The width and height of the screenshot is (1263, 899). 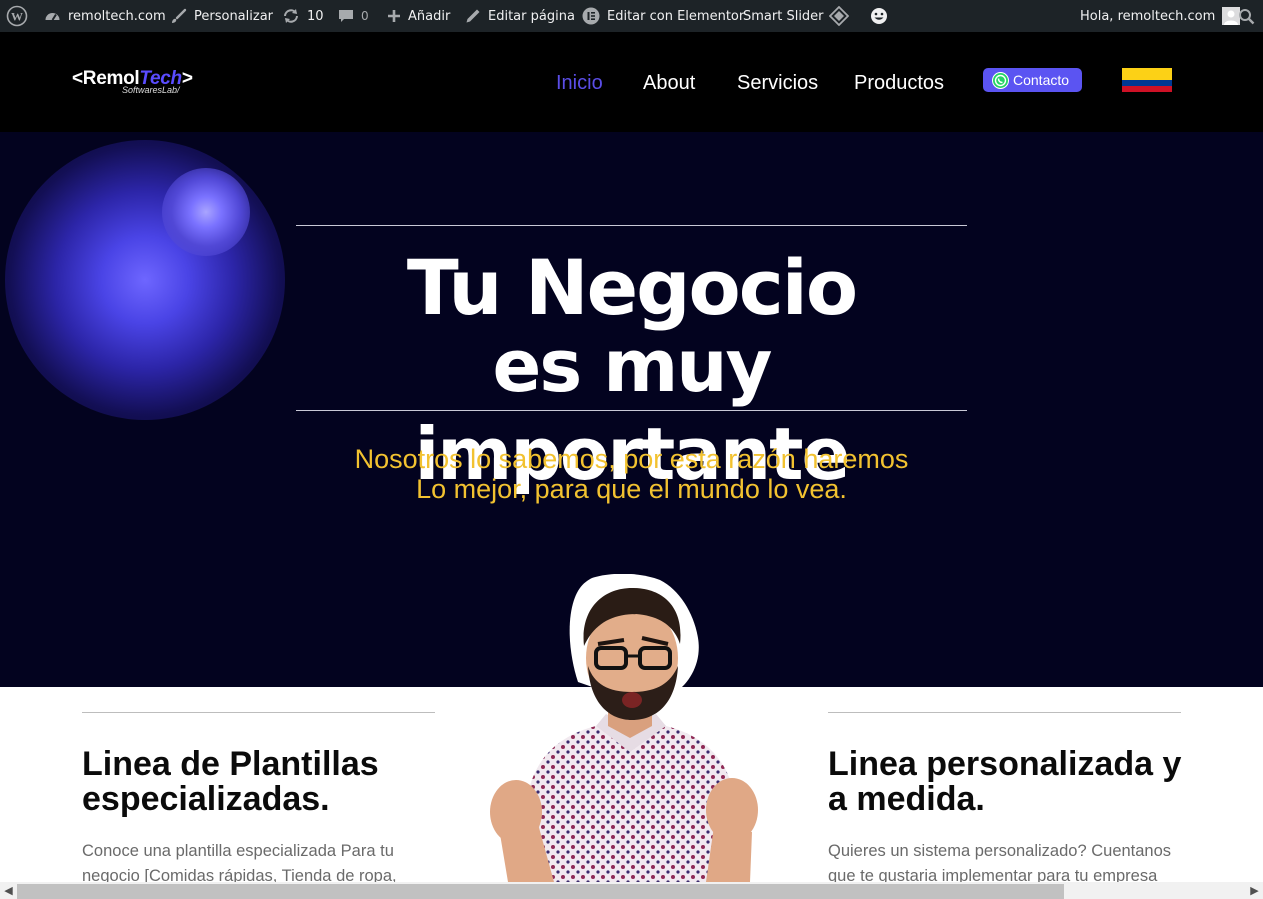 I want to click on right-column-title: Linea personalizada y a medida., so click(x=1004, y=782).